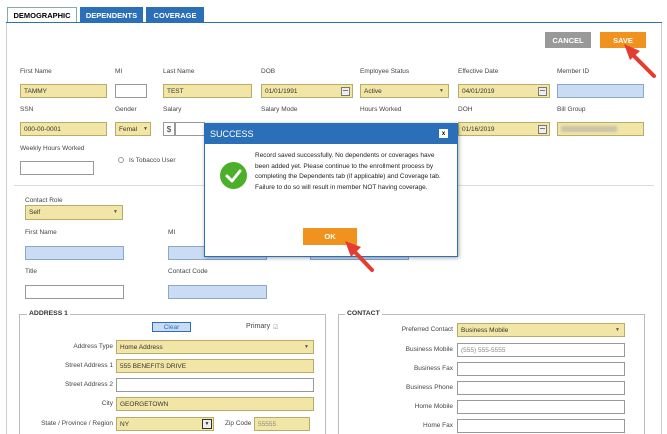 The image size is (667, 434). I want to click on arrow-to-save-icon, so click(640, 61).